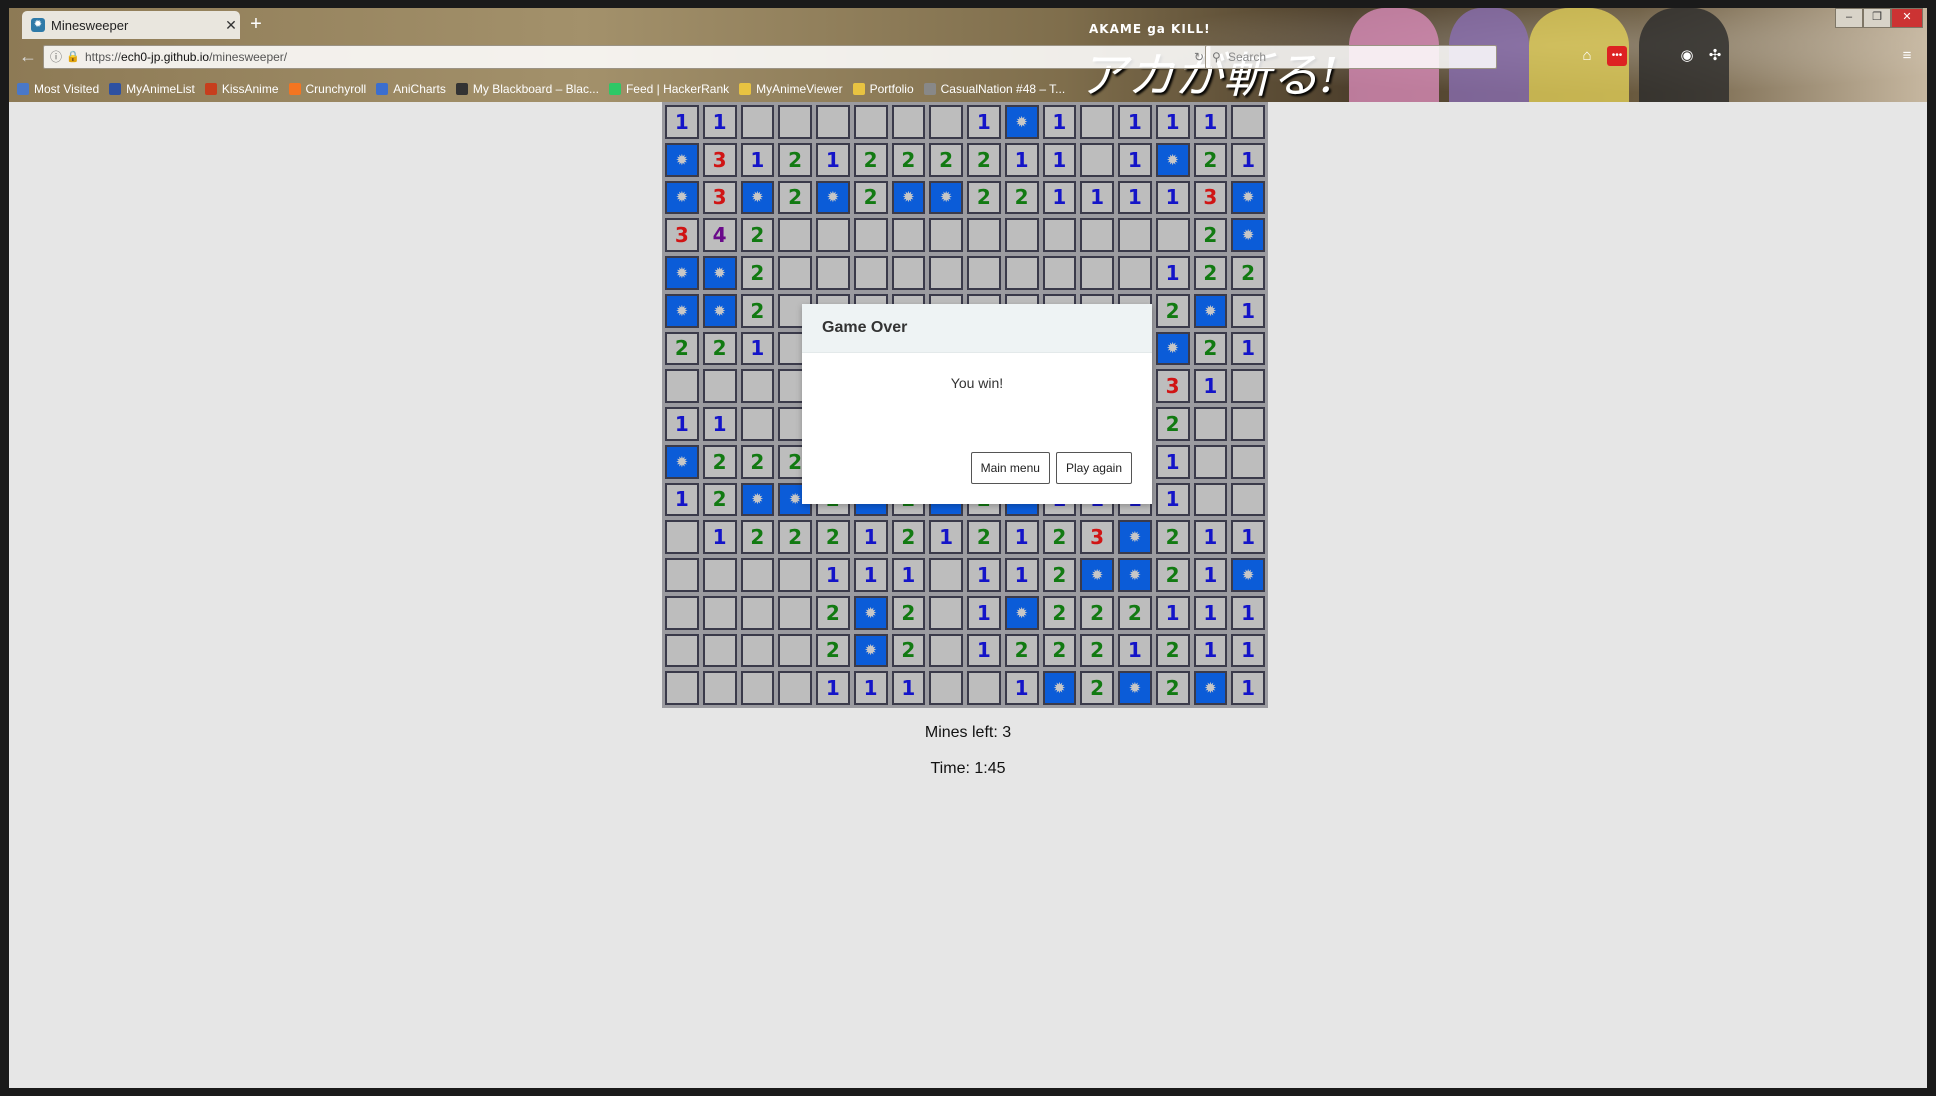 The height and width of the screenshot is (1096, 1936). I want to click on bookmark-item: KissAnime, so click(241, 89).